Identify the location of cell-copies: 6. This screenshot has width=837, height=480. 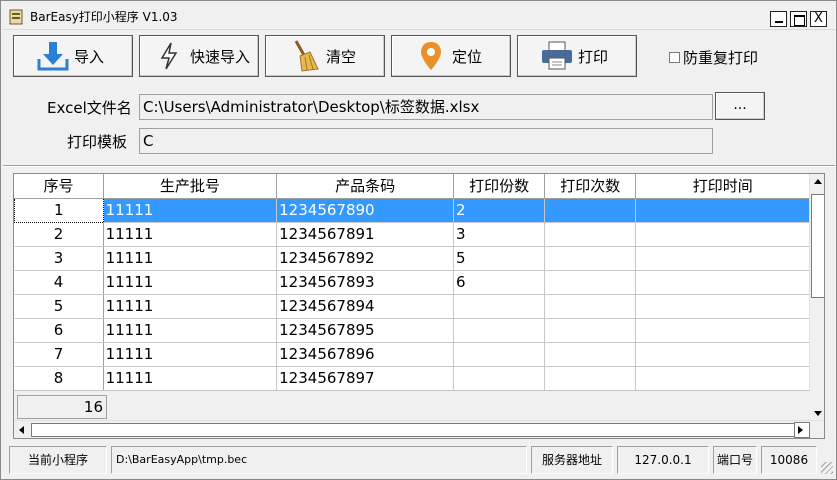
(499, 282).